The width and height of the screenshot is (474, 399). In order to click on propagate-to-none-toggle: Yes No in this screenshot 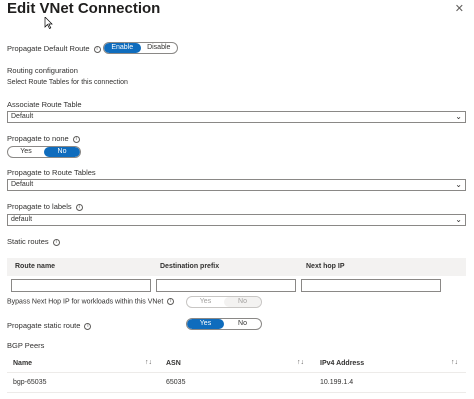, I will do `click(44, 152)`.